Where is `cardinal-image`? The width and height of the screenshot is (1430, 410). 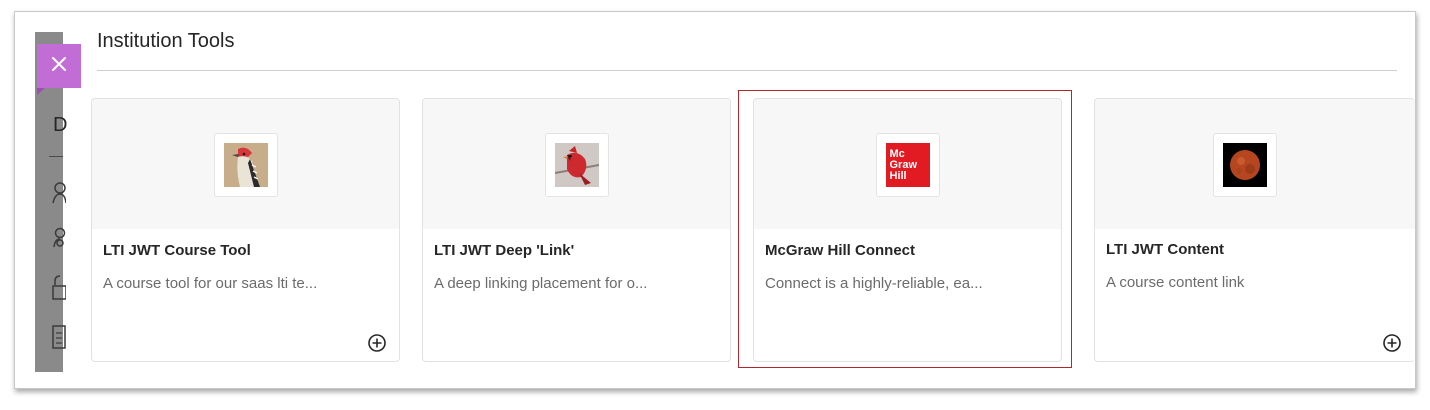
cardinal-image is located at coordinates (576, 165).